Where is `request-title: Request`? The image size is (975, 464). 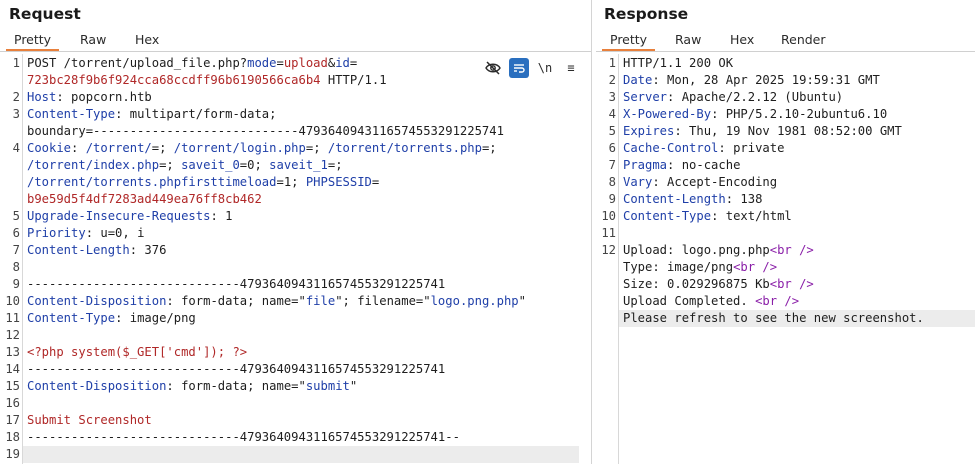 request-title: Request is located at coordinates (45, 14).